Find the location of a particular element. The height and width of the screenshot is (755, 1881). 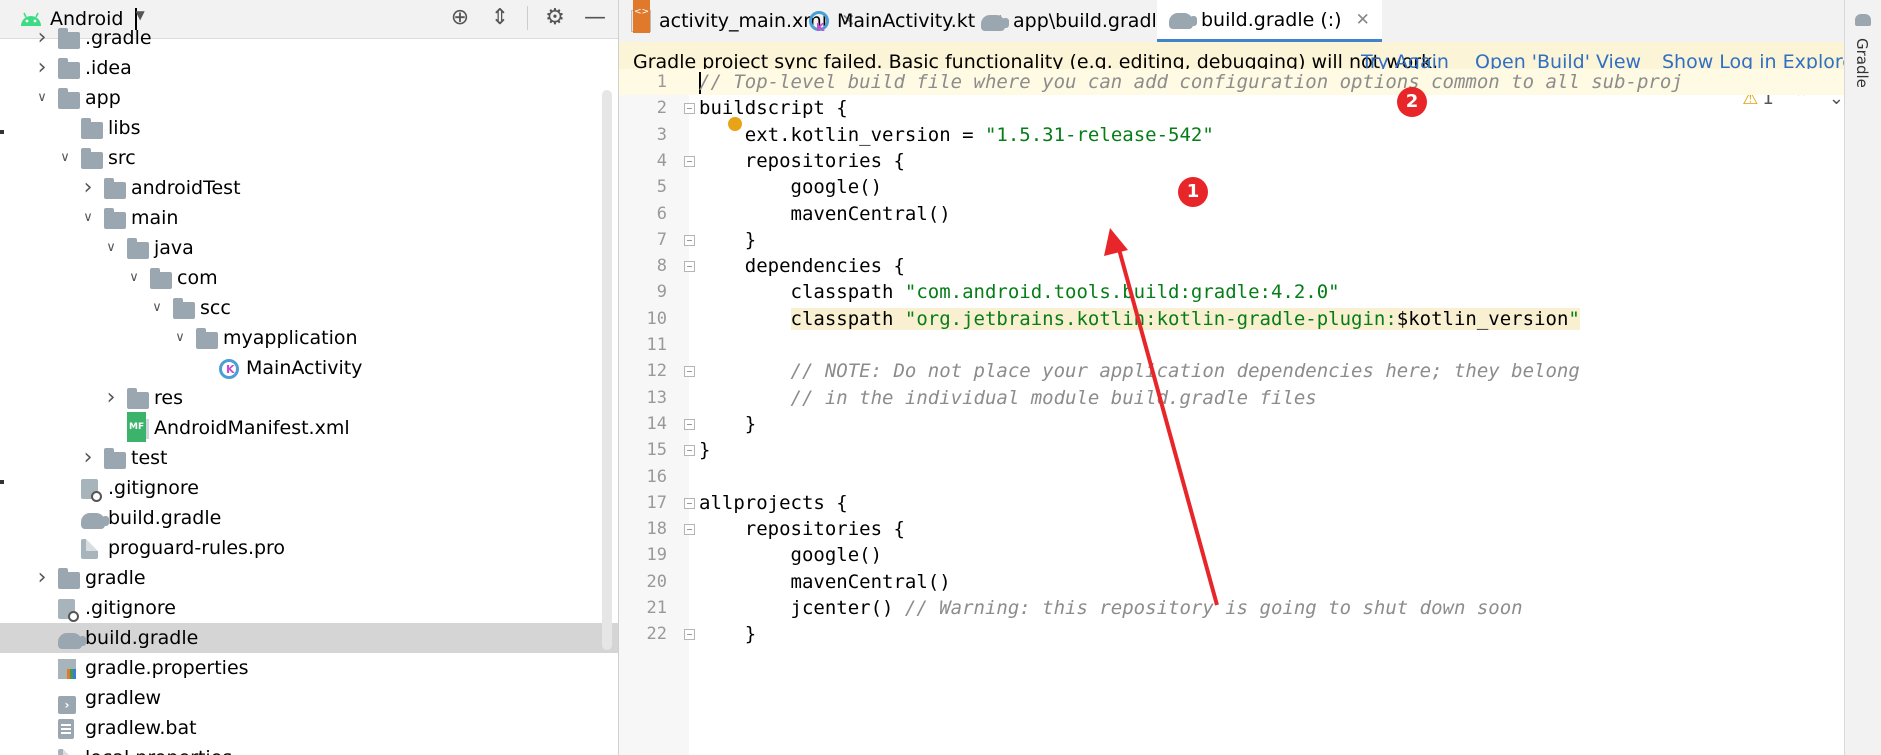

tree-item: MainActivity is located at coordinates (309, 369).